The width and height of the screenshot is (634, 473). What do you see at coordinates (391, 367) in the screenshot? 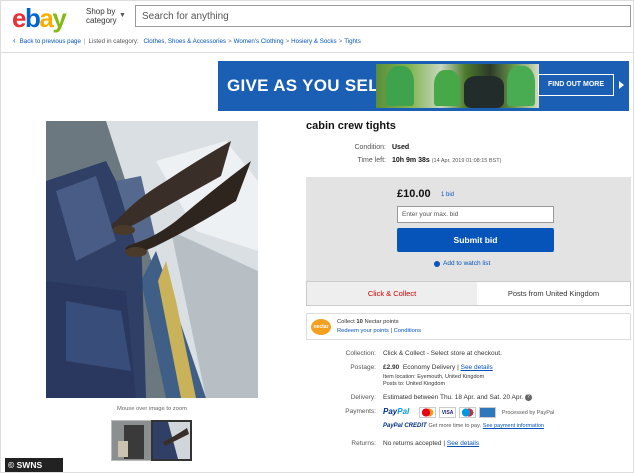
I see `postage-price: £2.90` at bounding box center [391, 367].